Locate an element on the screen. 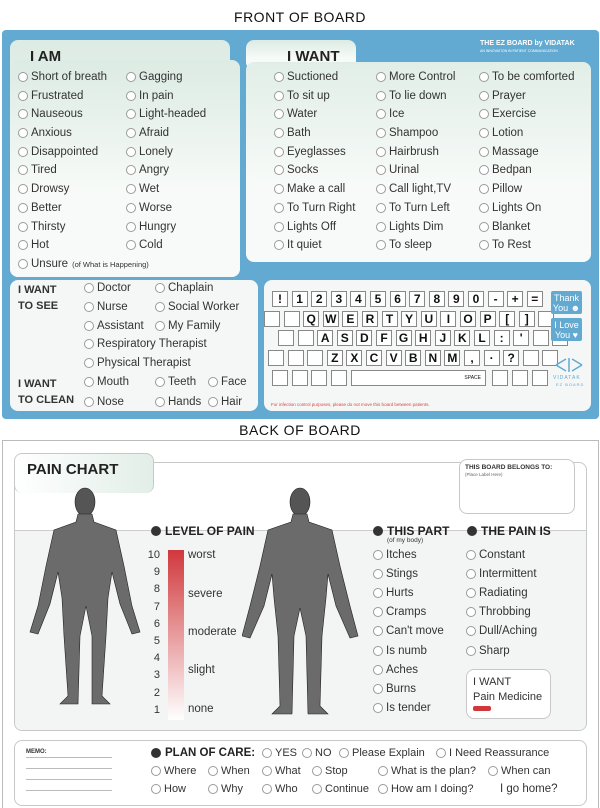 The width and height of the screenshot is (600, 808). radio-i-want: Suctioned is located at coordinates (306, 77).